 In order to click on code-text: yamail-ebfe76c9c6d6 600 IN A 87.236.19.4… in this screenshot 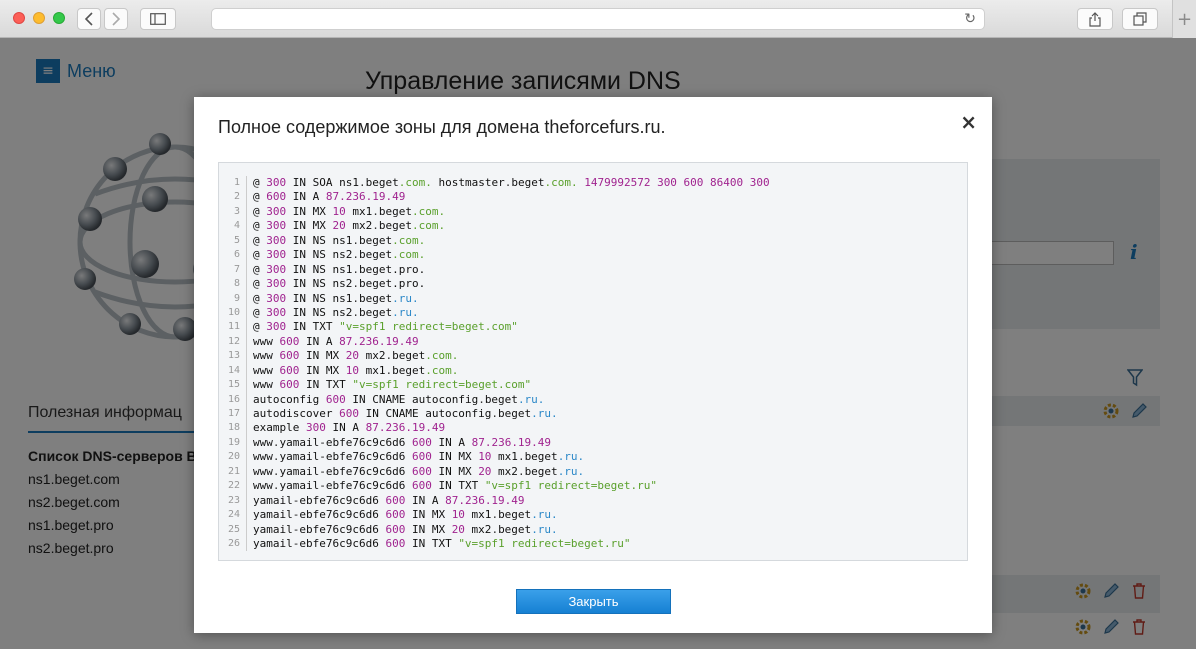, I will do `click(389, 500)`.